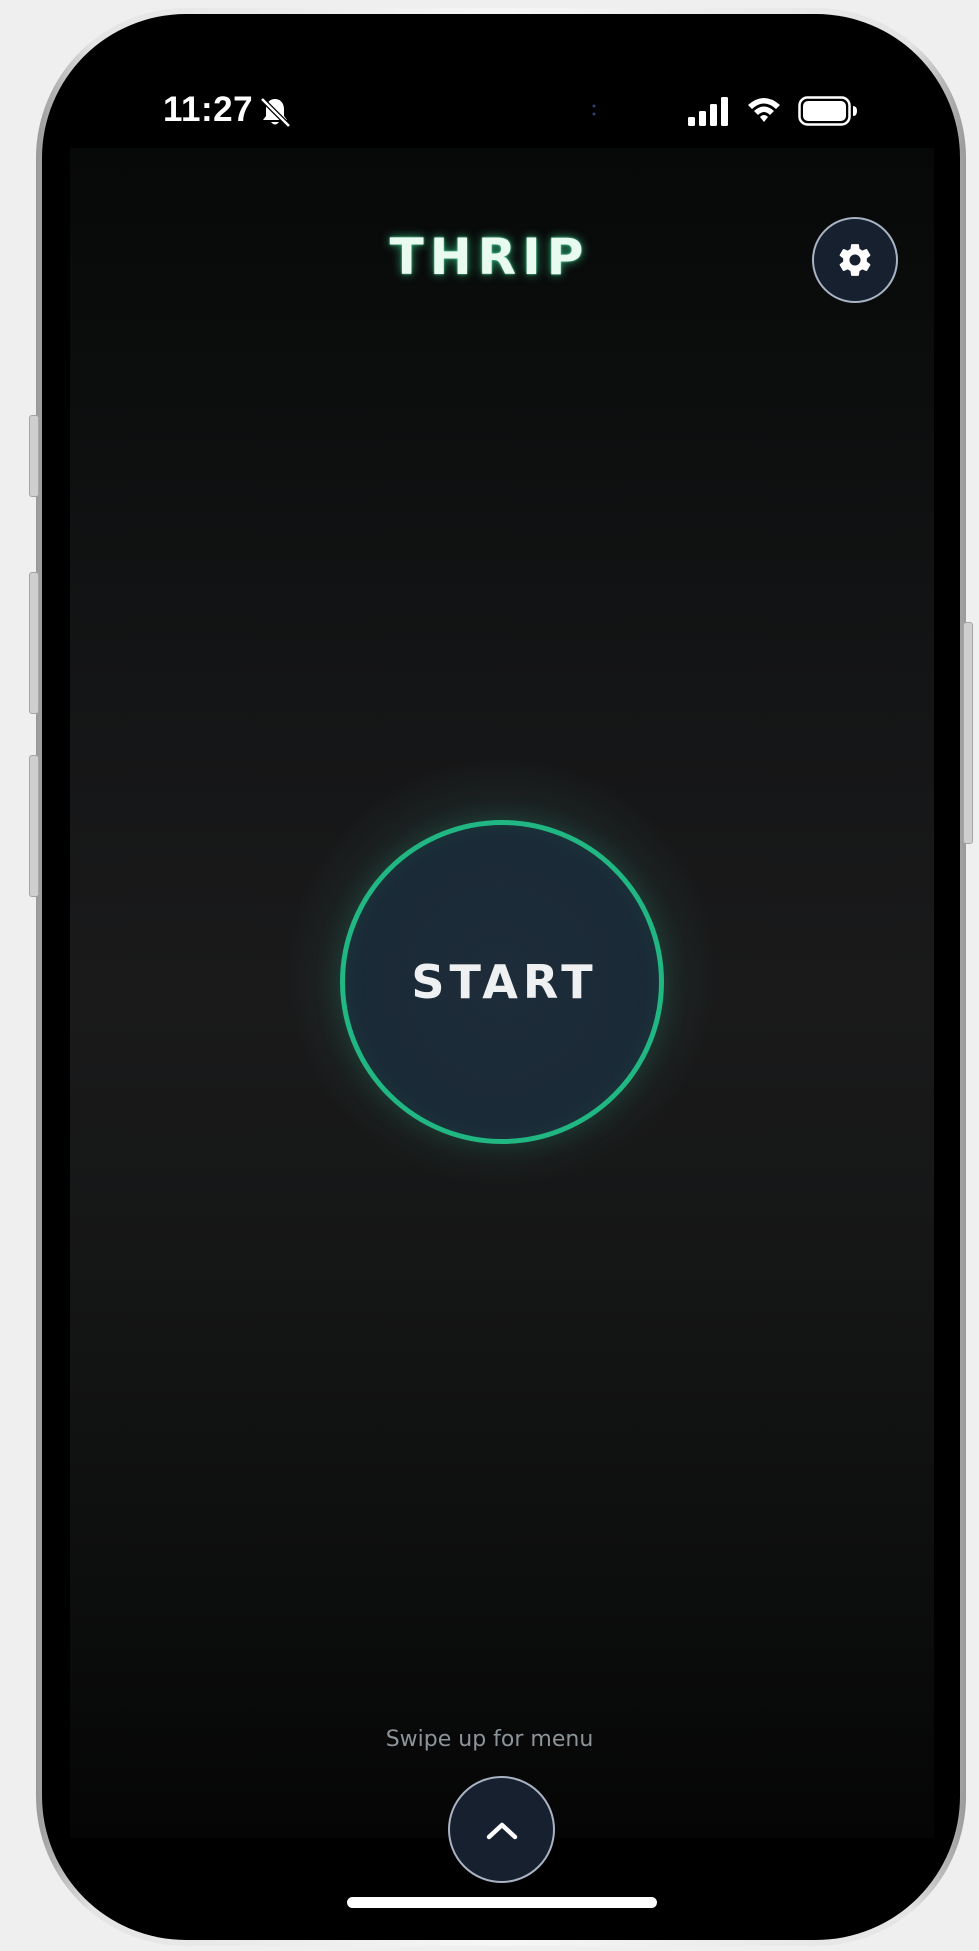 The width and height of the screenshot is (979, 1951). Describe the element at coordinates (34, 456) in the screenshot. I see `action-button` at that location.